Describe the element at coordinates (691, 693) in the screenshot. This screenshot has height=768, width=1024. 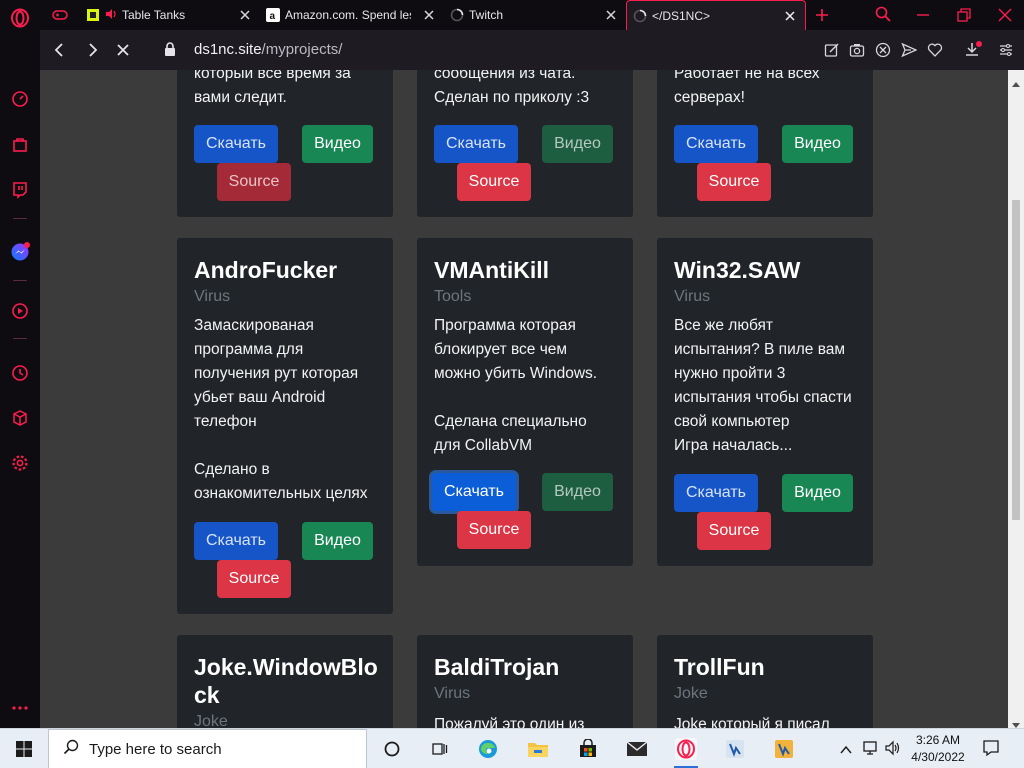
I see `project-category: Joke` at that location.